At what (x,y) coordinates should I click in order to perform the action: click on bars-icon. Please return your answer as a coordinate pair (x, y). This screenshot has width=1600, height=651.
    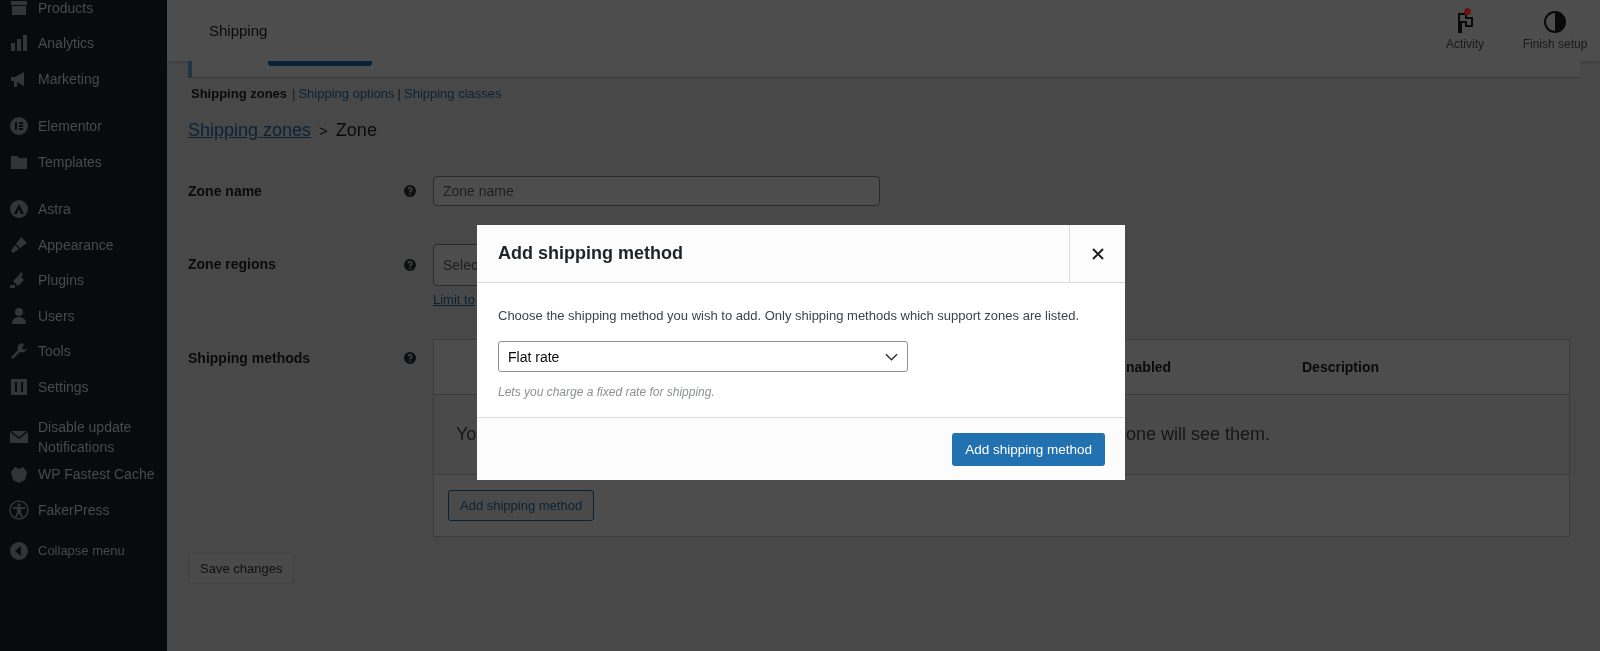
    Looking at the image, I should click on (19, 43).